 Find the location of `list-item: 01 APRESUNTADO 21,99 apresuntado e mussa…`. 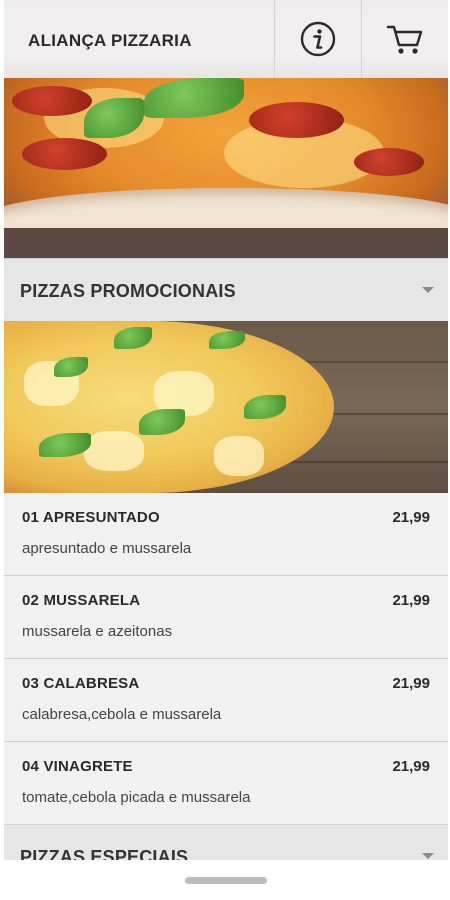

list-item: 01 APRESUNTADO 21,99 apresuntado e mussa… is located at coordinates (226, 534).